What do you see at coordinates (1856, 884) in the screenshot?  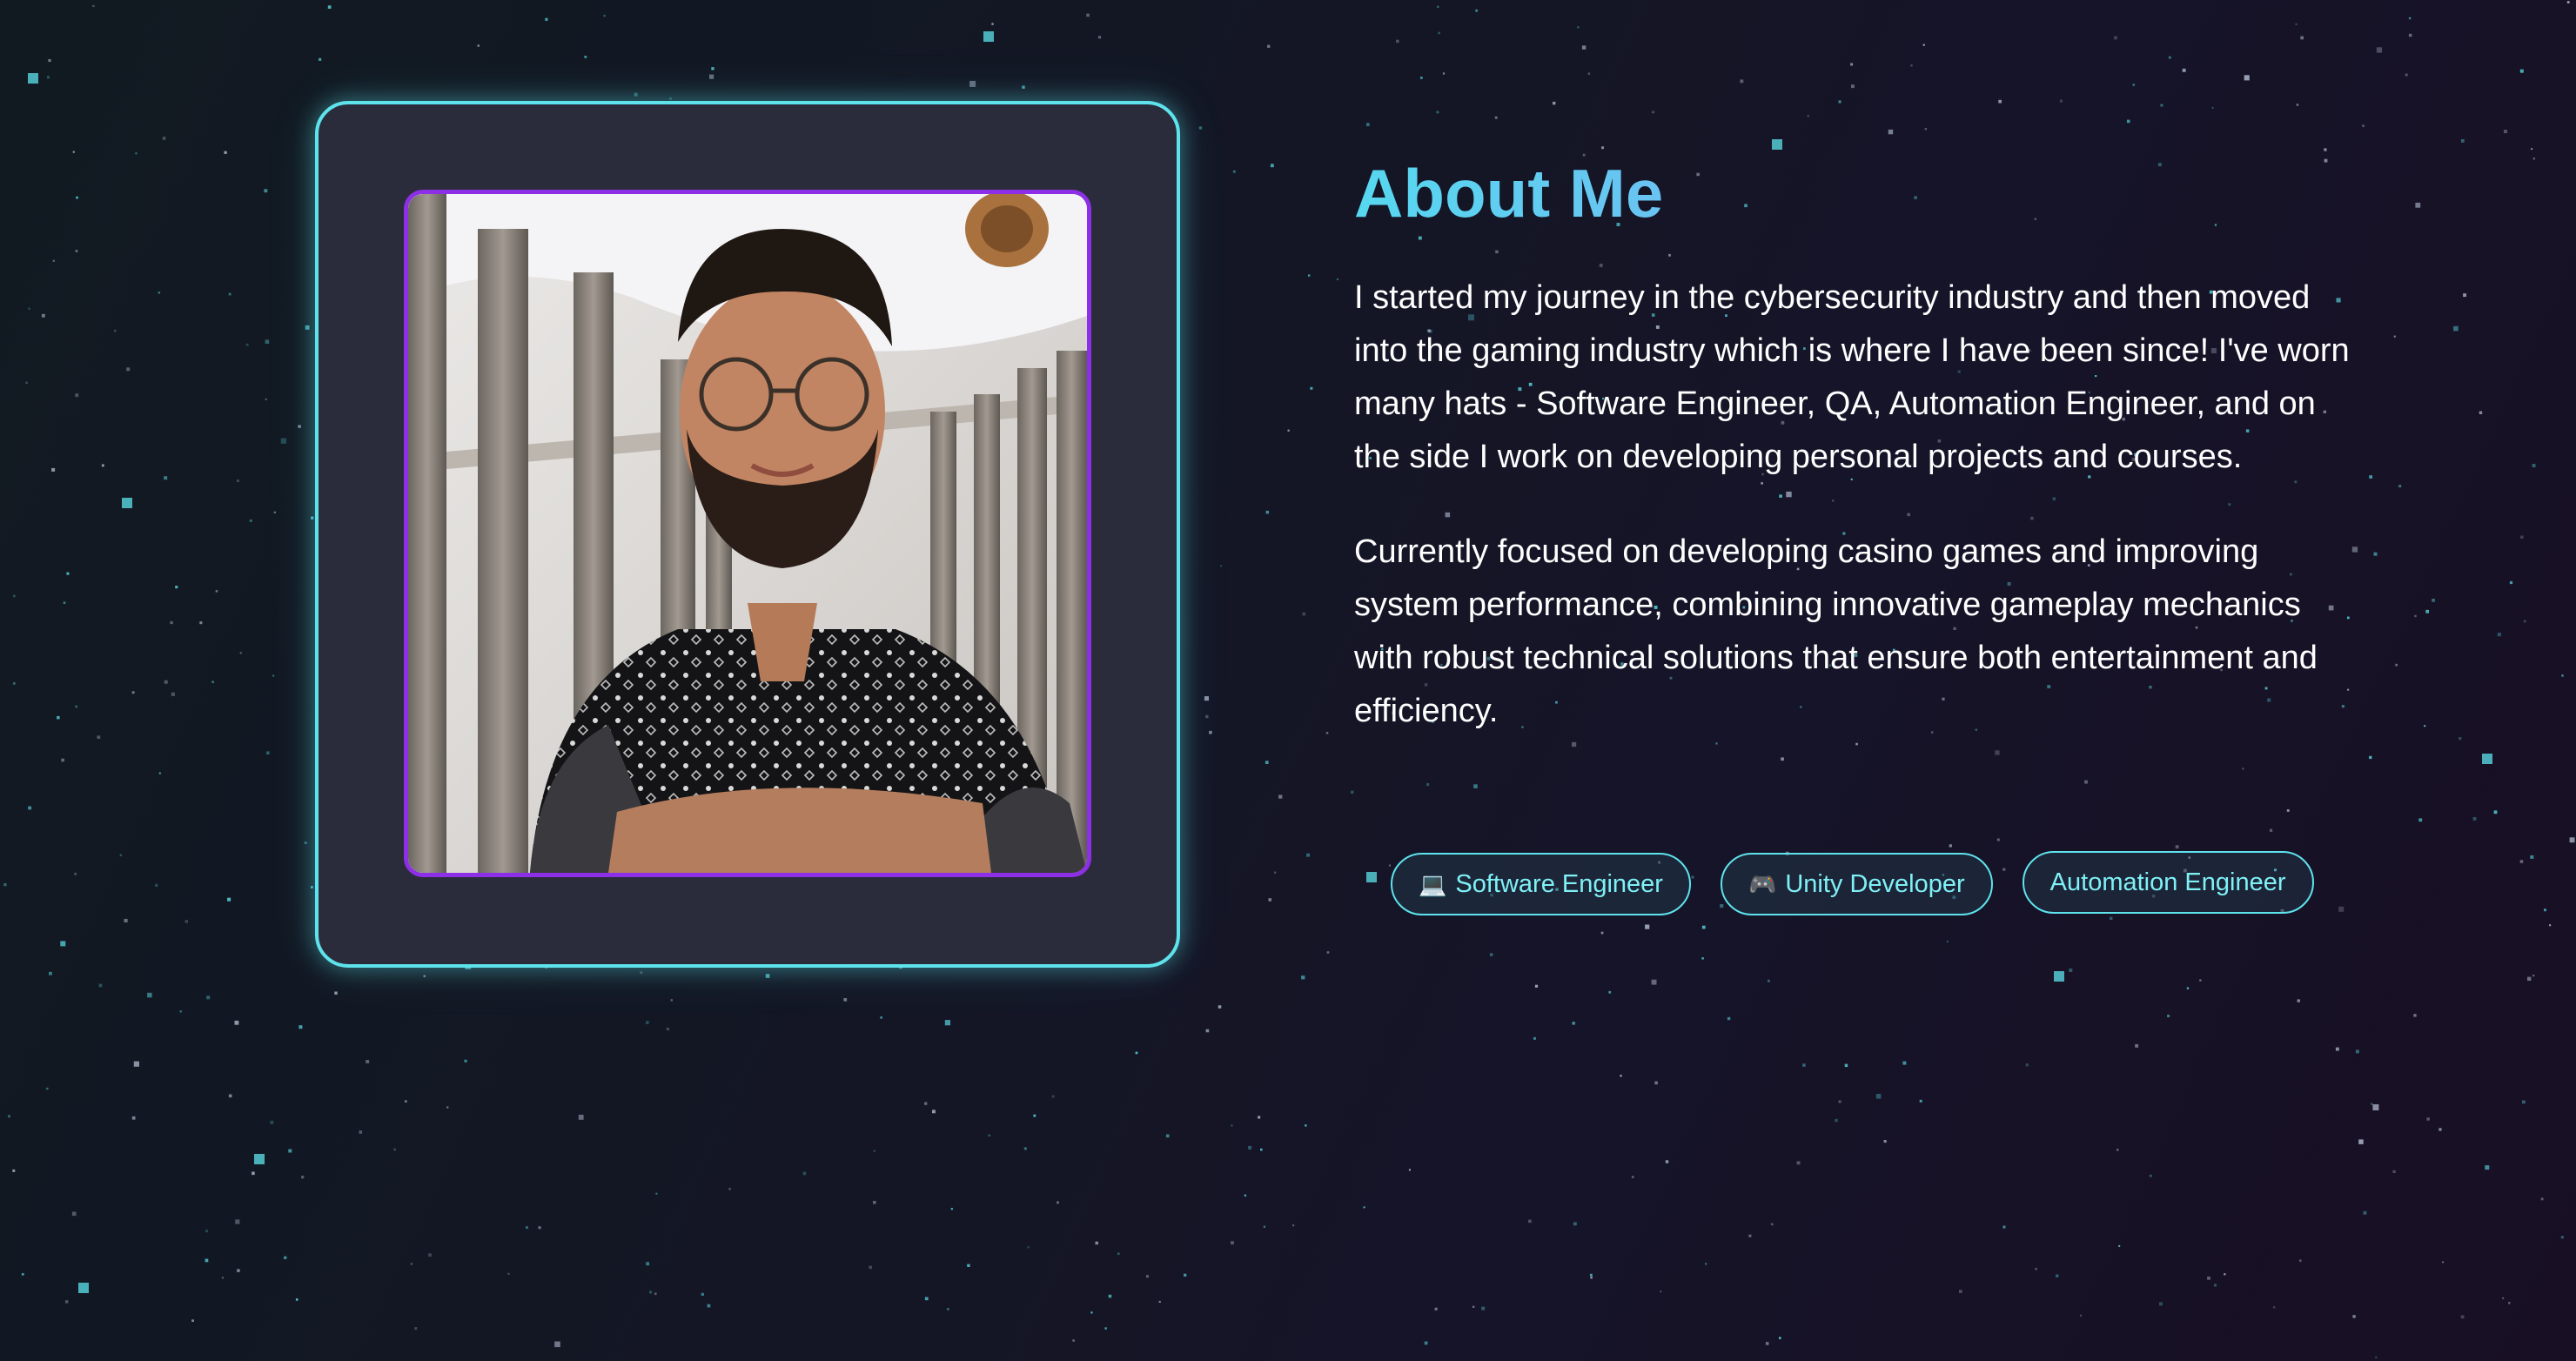 I see `tag-unity-developer: 🎮 Unity Developer` at bounding box center [1856, 884].